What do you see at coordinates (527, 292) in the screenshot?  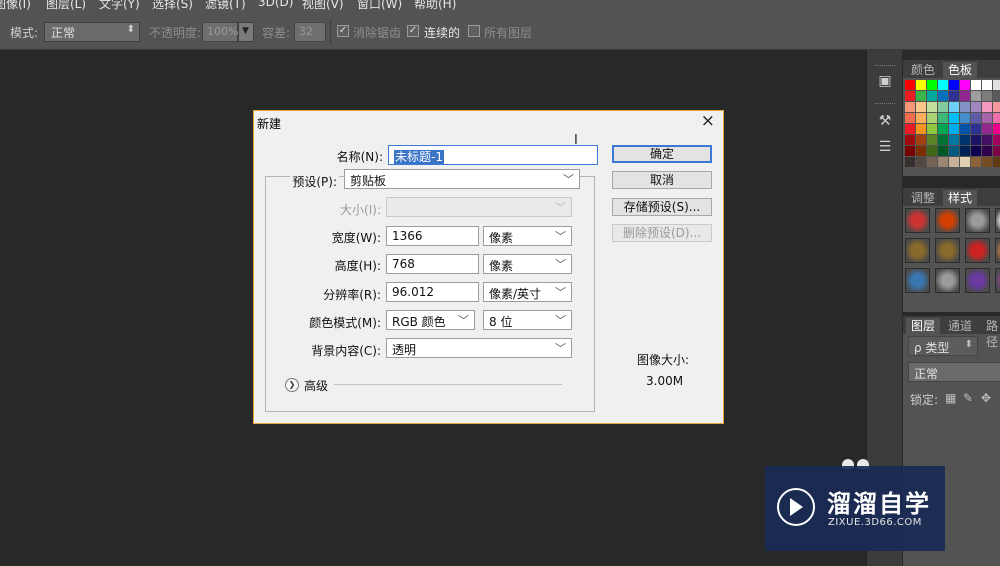 I see `resolution-unit-select: 像素/英寸 ﹀` at bounding box center [527, 292].